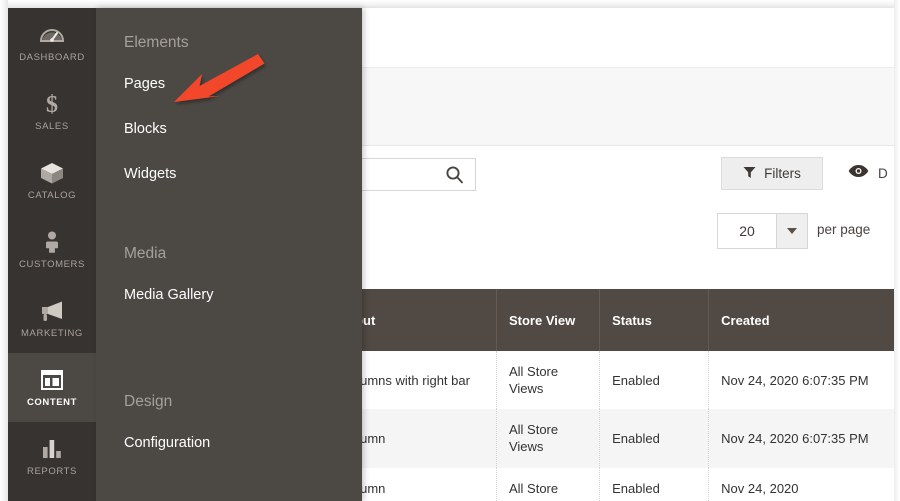 This screenshot has height=501, width=900. What do you see at coordinates (747, 231) in the screenshot?
I see `per-page-value: 20` at bounding box center [747, 231].